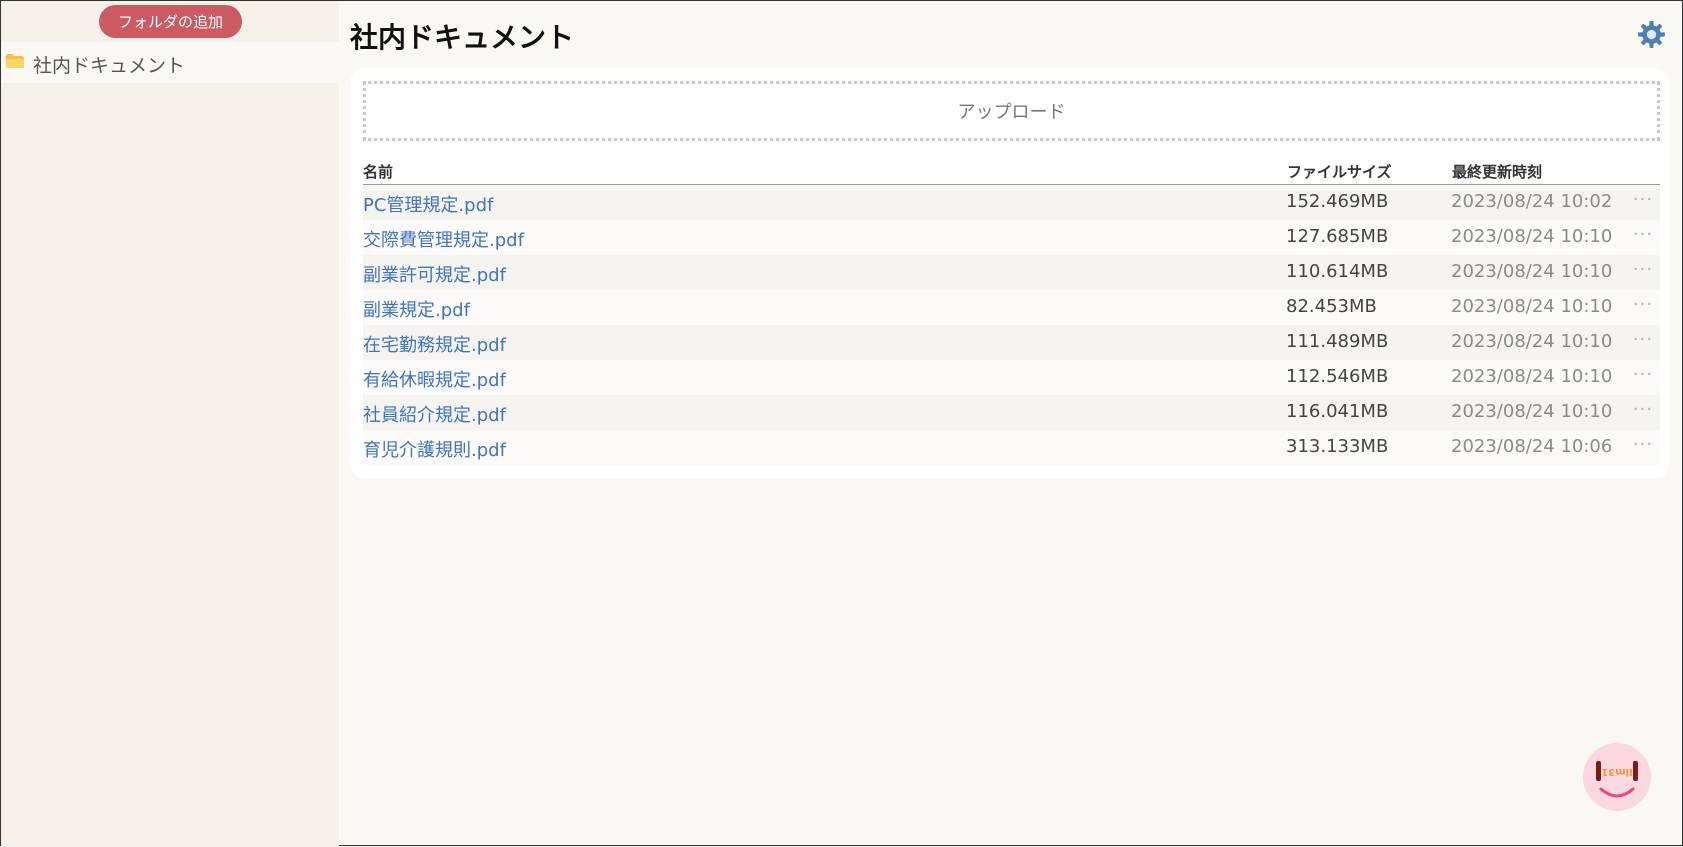  I want to click on file-link: 社員紹介規定.pdf, so click(434, 414).